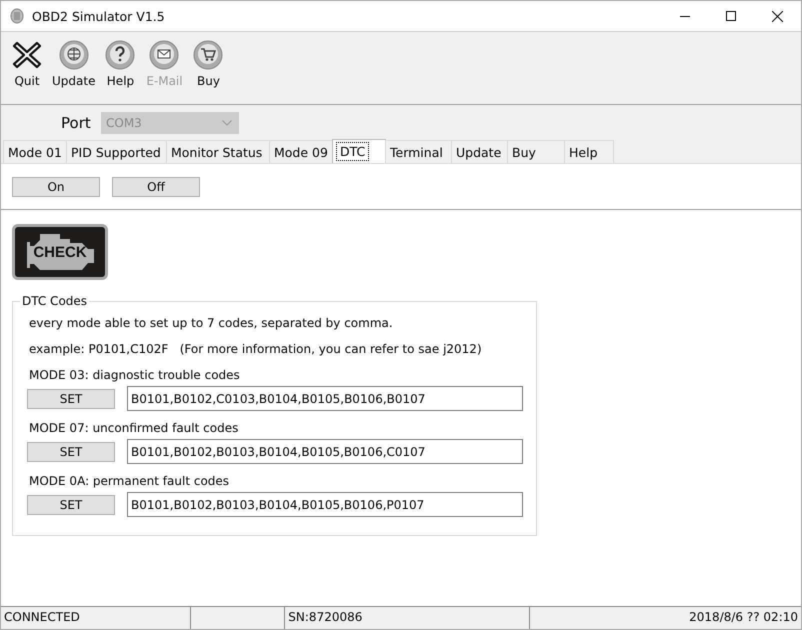  Describe the element at coordinates (156, 186) in the screenshot. I see `toggle-button: Off` at that location.